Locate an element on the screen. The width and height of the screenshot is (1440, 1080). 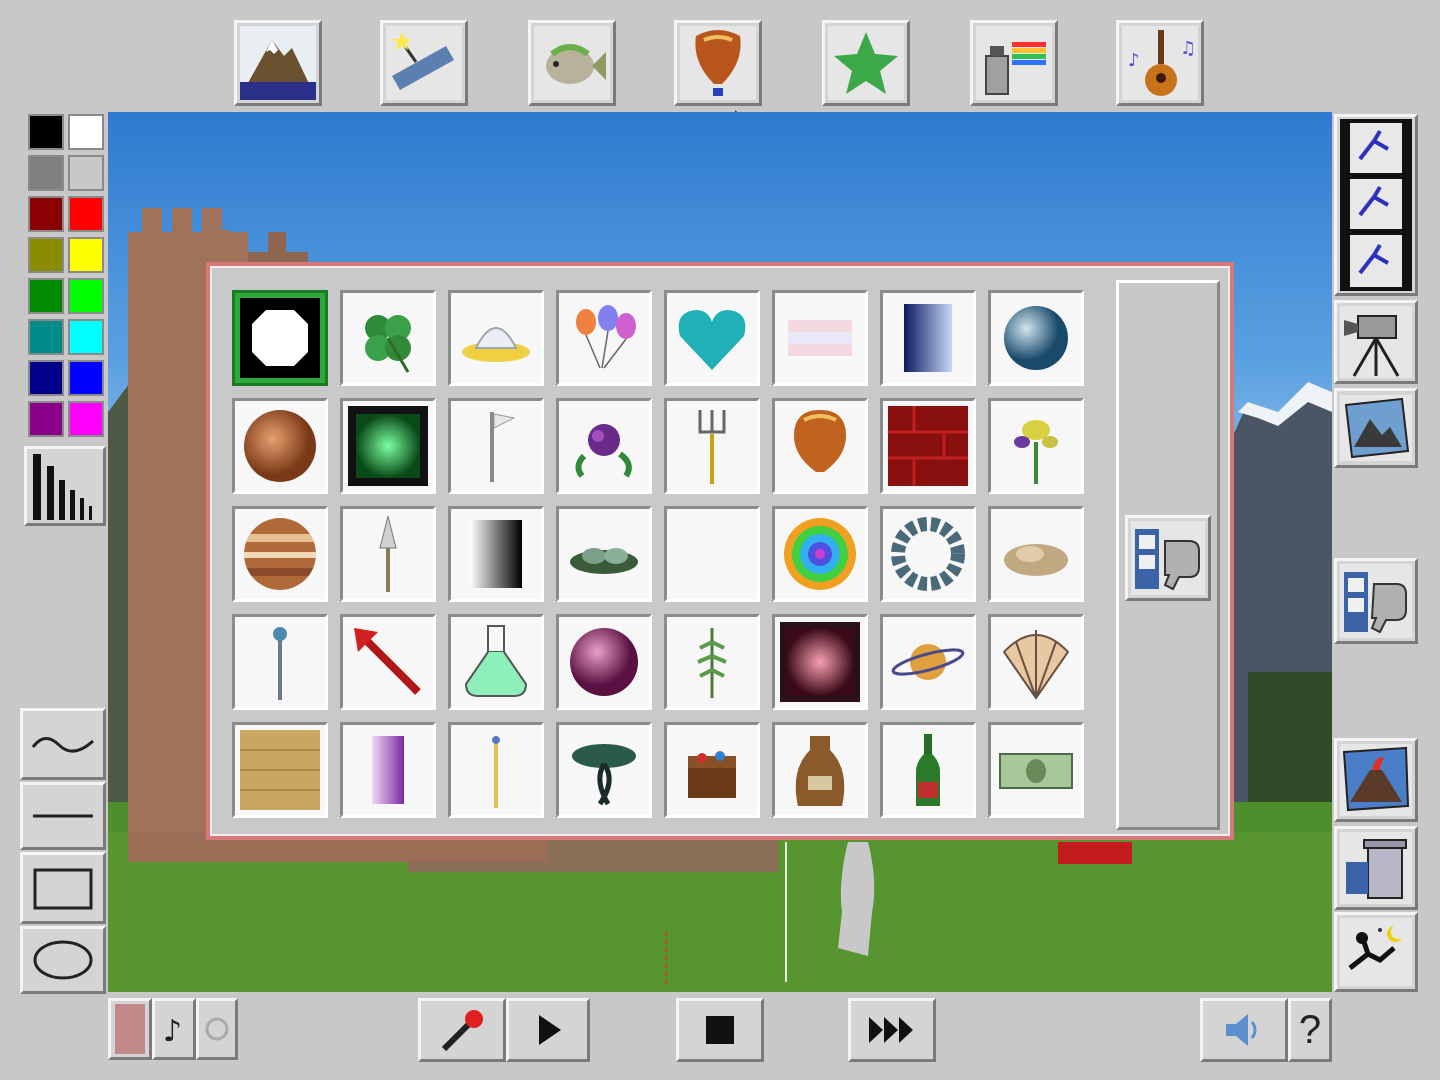
animation-filmstrip-icon is located at coordinates (1376, 205).